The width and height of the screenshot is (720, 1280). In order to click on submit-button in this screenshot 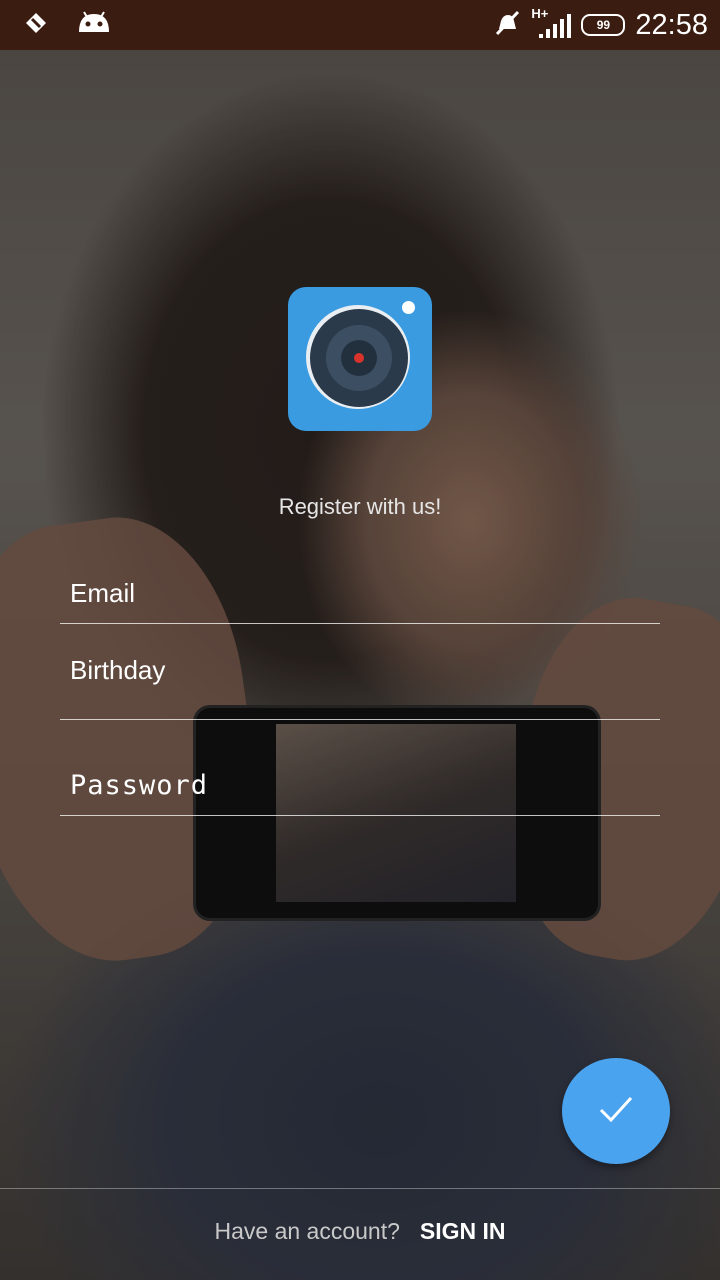, I will do `click(616, 1111)`.